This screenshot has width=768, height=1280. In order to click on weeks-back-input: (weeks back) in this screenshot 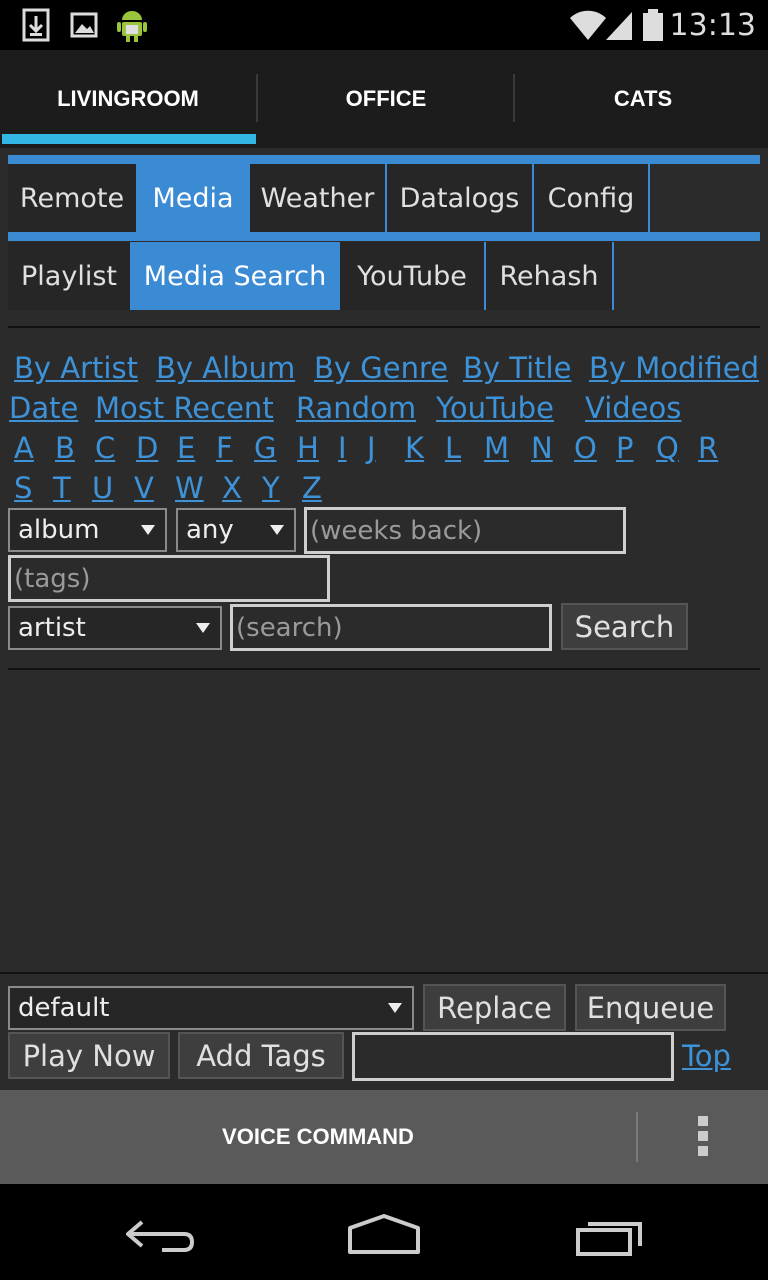, I will do `click(465, 530)`.